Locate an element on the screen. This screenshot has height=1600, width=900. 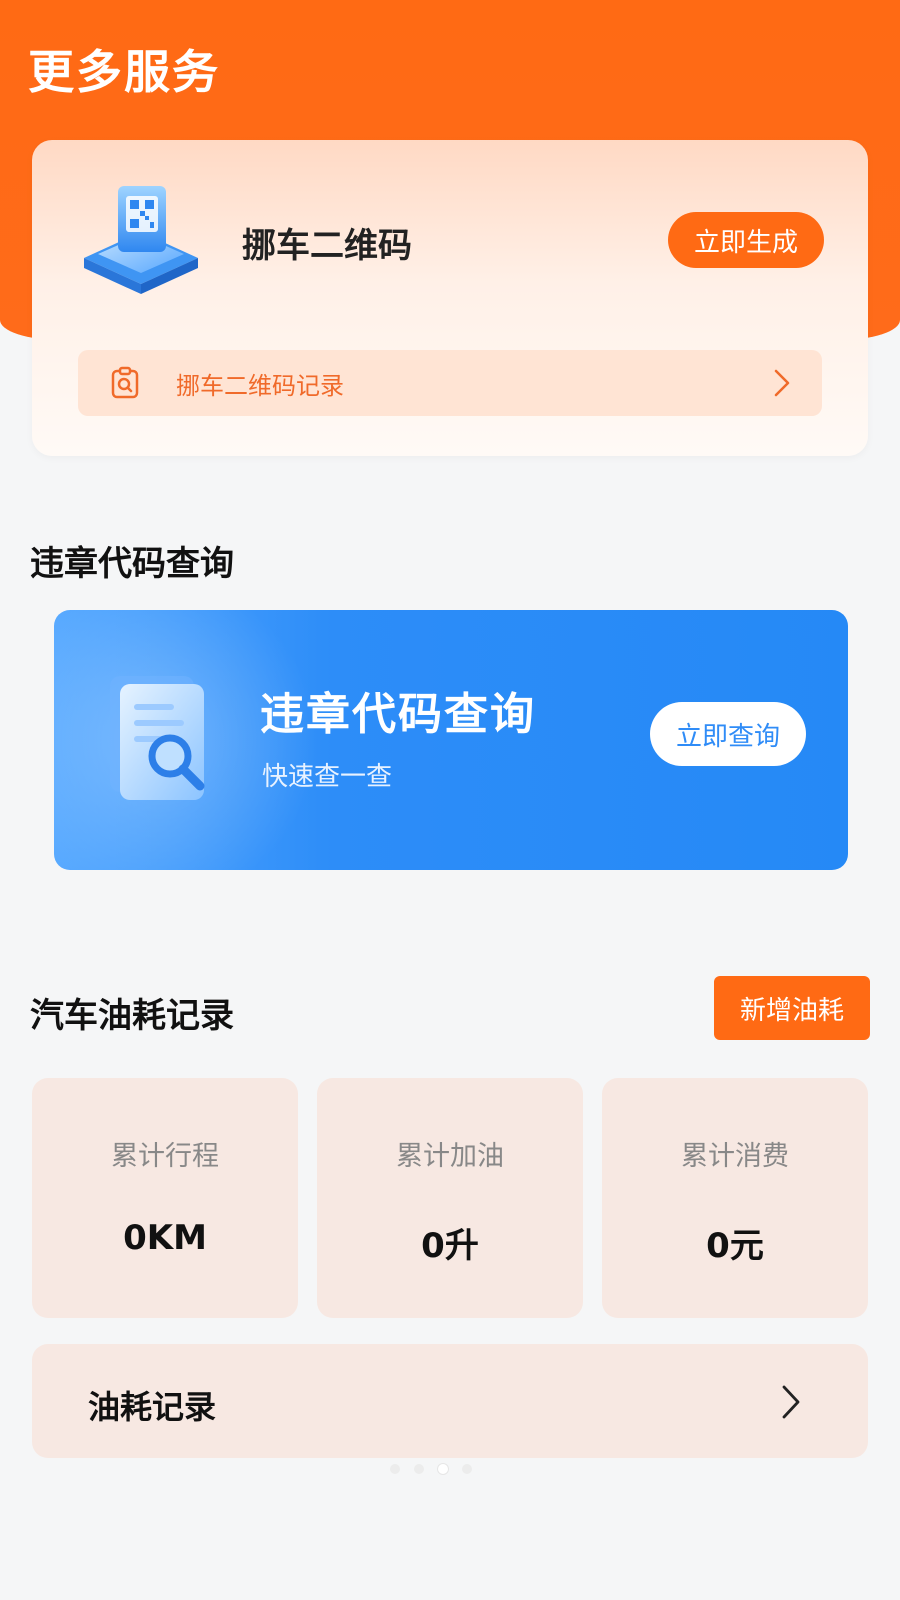
stat-total-fuel: 累计加油 0升 is located at coordinates (450, 1198).